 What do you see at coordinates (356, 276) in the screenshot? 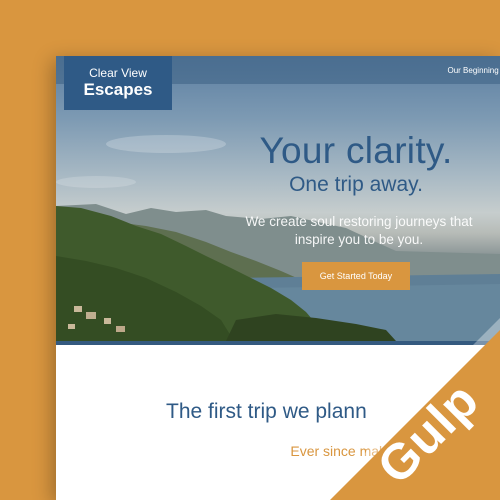
I see `get-started-button: Get Started Today` at bounding box center [356, 276].